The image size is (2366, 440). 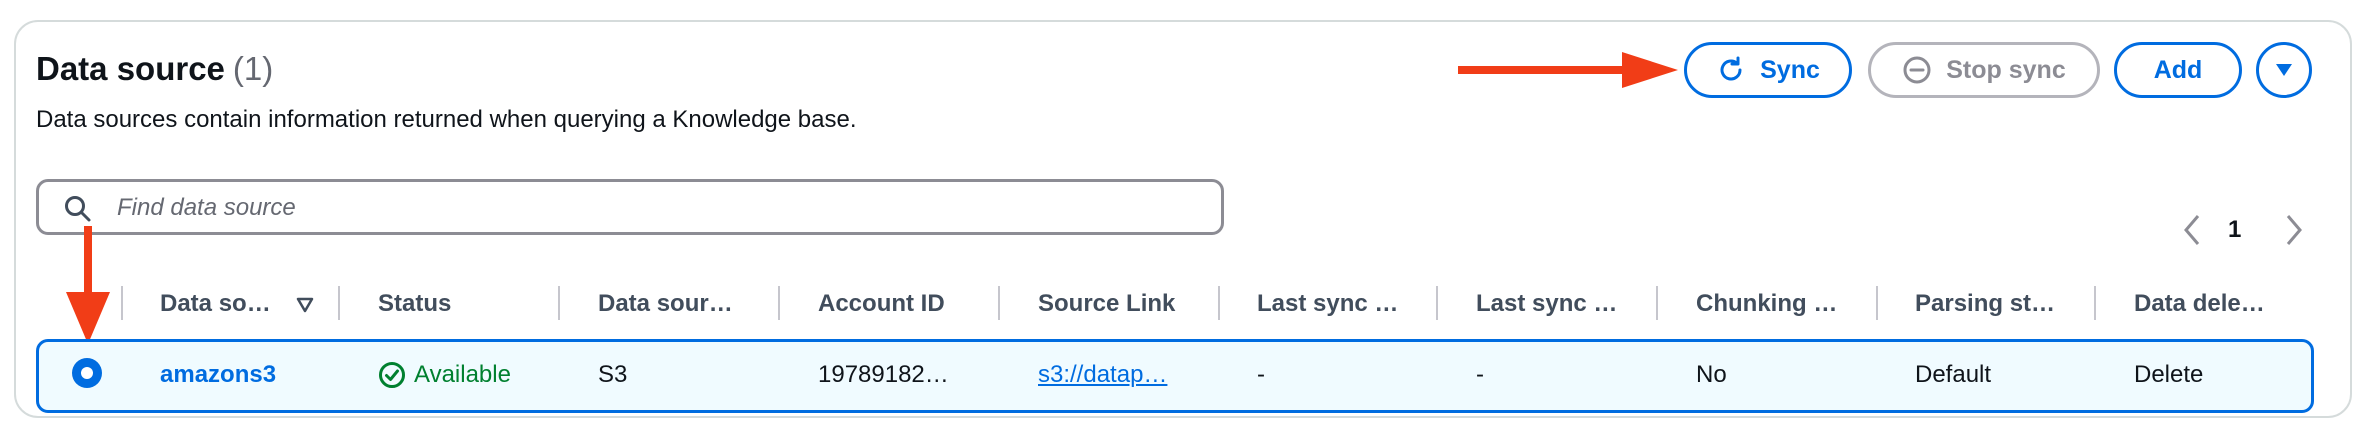 I want to click on refresh-icon, so click(x=1731, y=68).